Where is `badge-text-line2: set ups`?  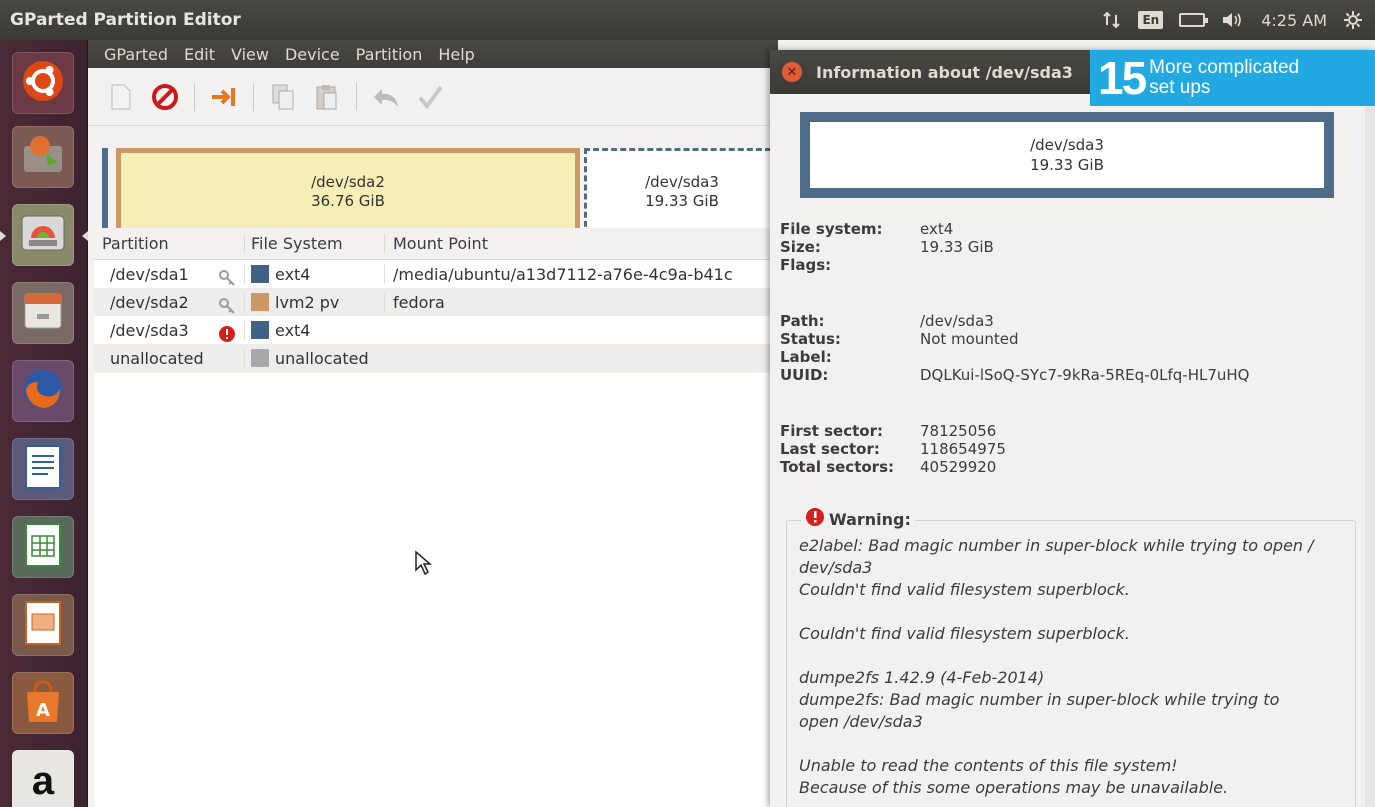 badge-text-line2: set ups is located at coordinates (1180, 87).